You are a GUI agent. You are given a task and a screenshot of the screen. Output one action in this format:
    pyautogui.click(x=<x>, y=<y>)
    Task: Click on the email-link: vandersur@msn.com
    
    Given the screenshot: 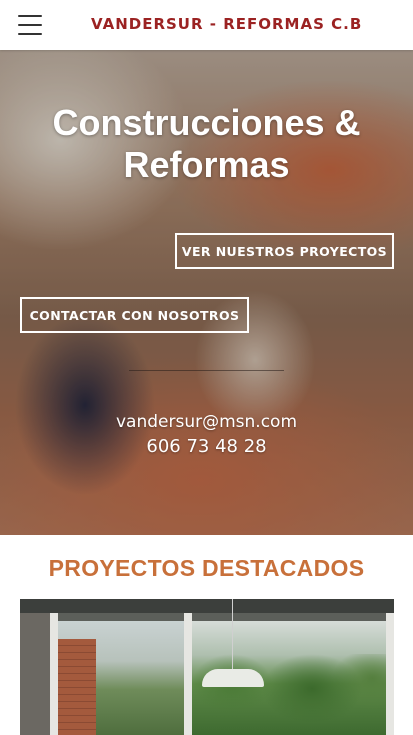 What is the action you would take?
    pyautogui.click(x=206, y=422)
    